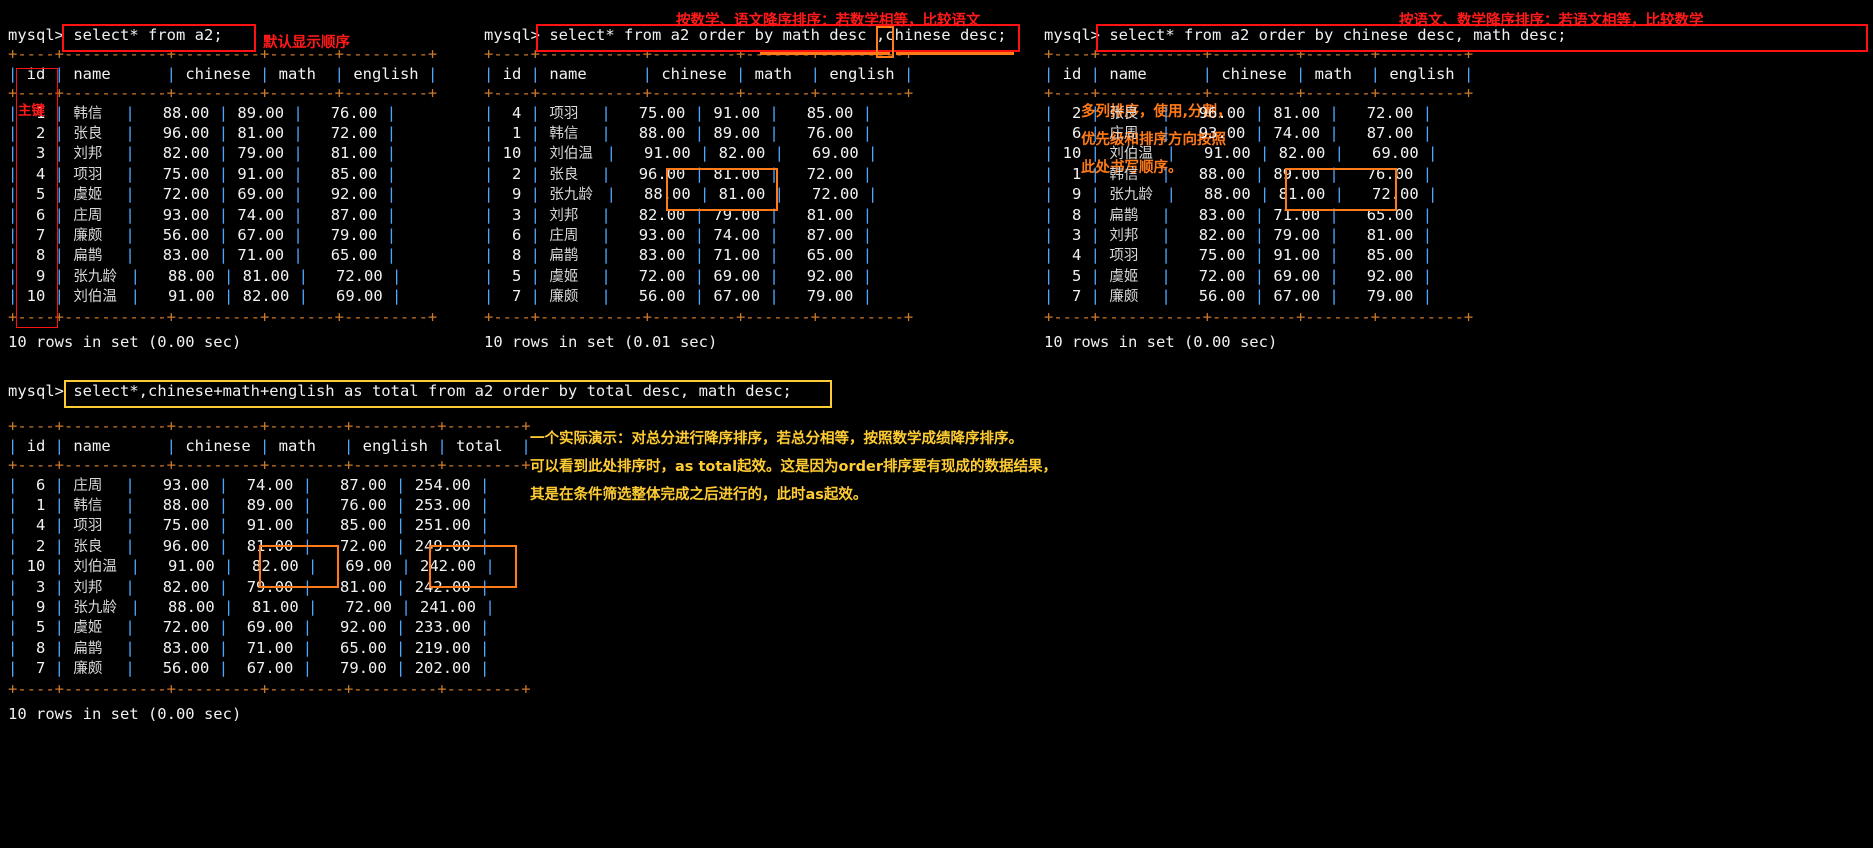  Describe the element at coordinates (177, 627) in the screenshot. I see `cell-chinese: 72.00` at that location.